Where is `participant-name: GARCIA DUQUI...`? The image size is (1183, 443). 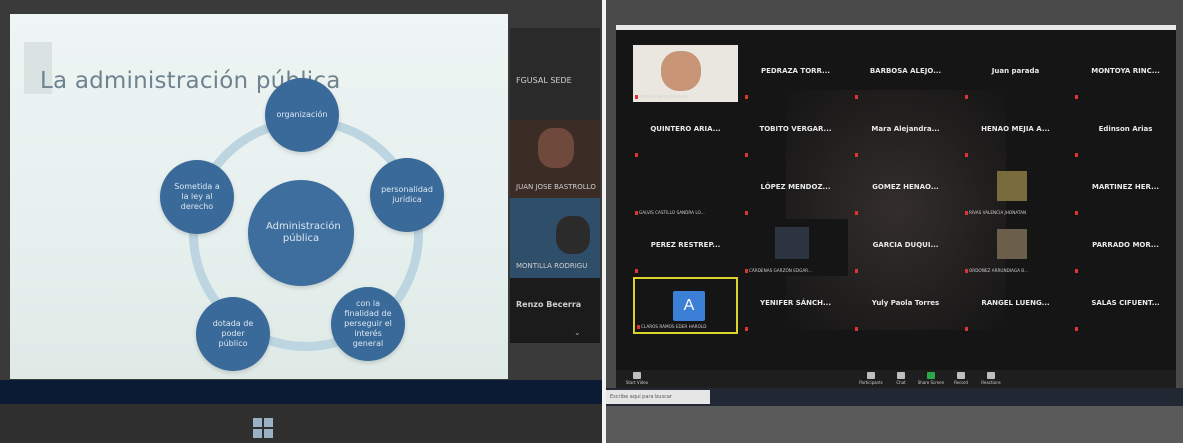 participant-name: GARCIA DUQUI... is located at coordinates (905, 245).